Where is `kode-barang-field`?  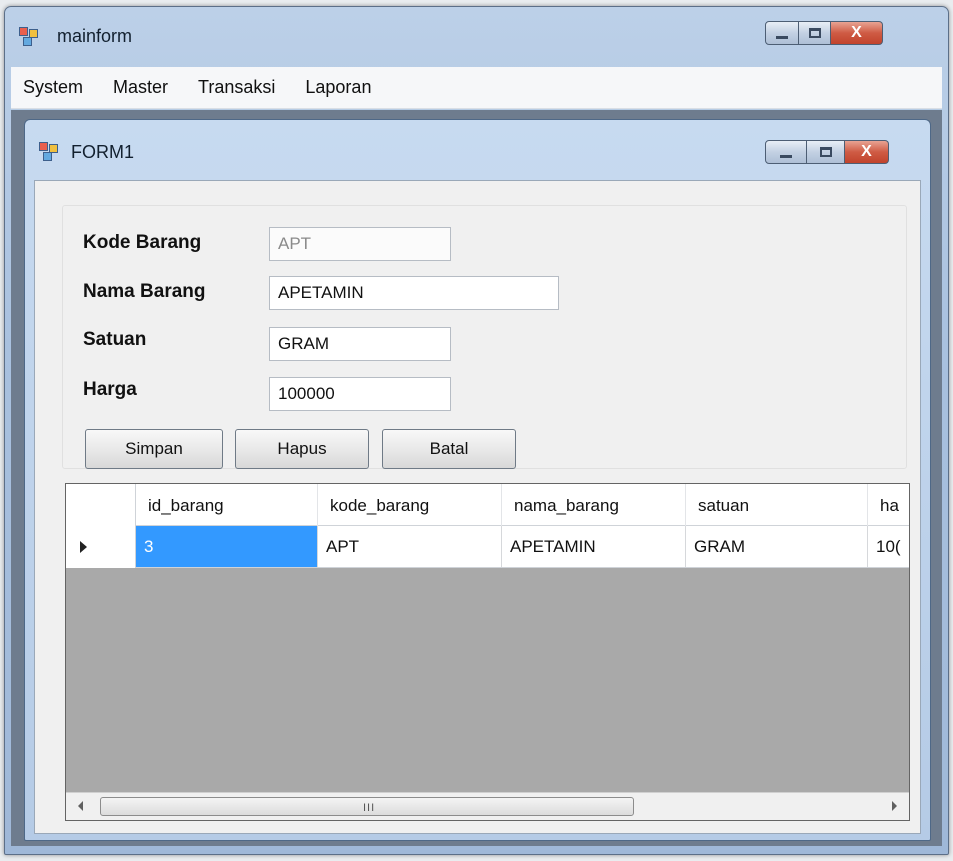
kode-barang-field is located at coordinates (360, 244).